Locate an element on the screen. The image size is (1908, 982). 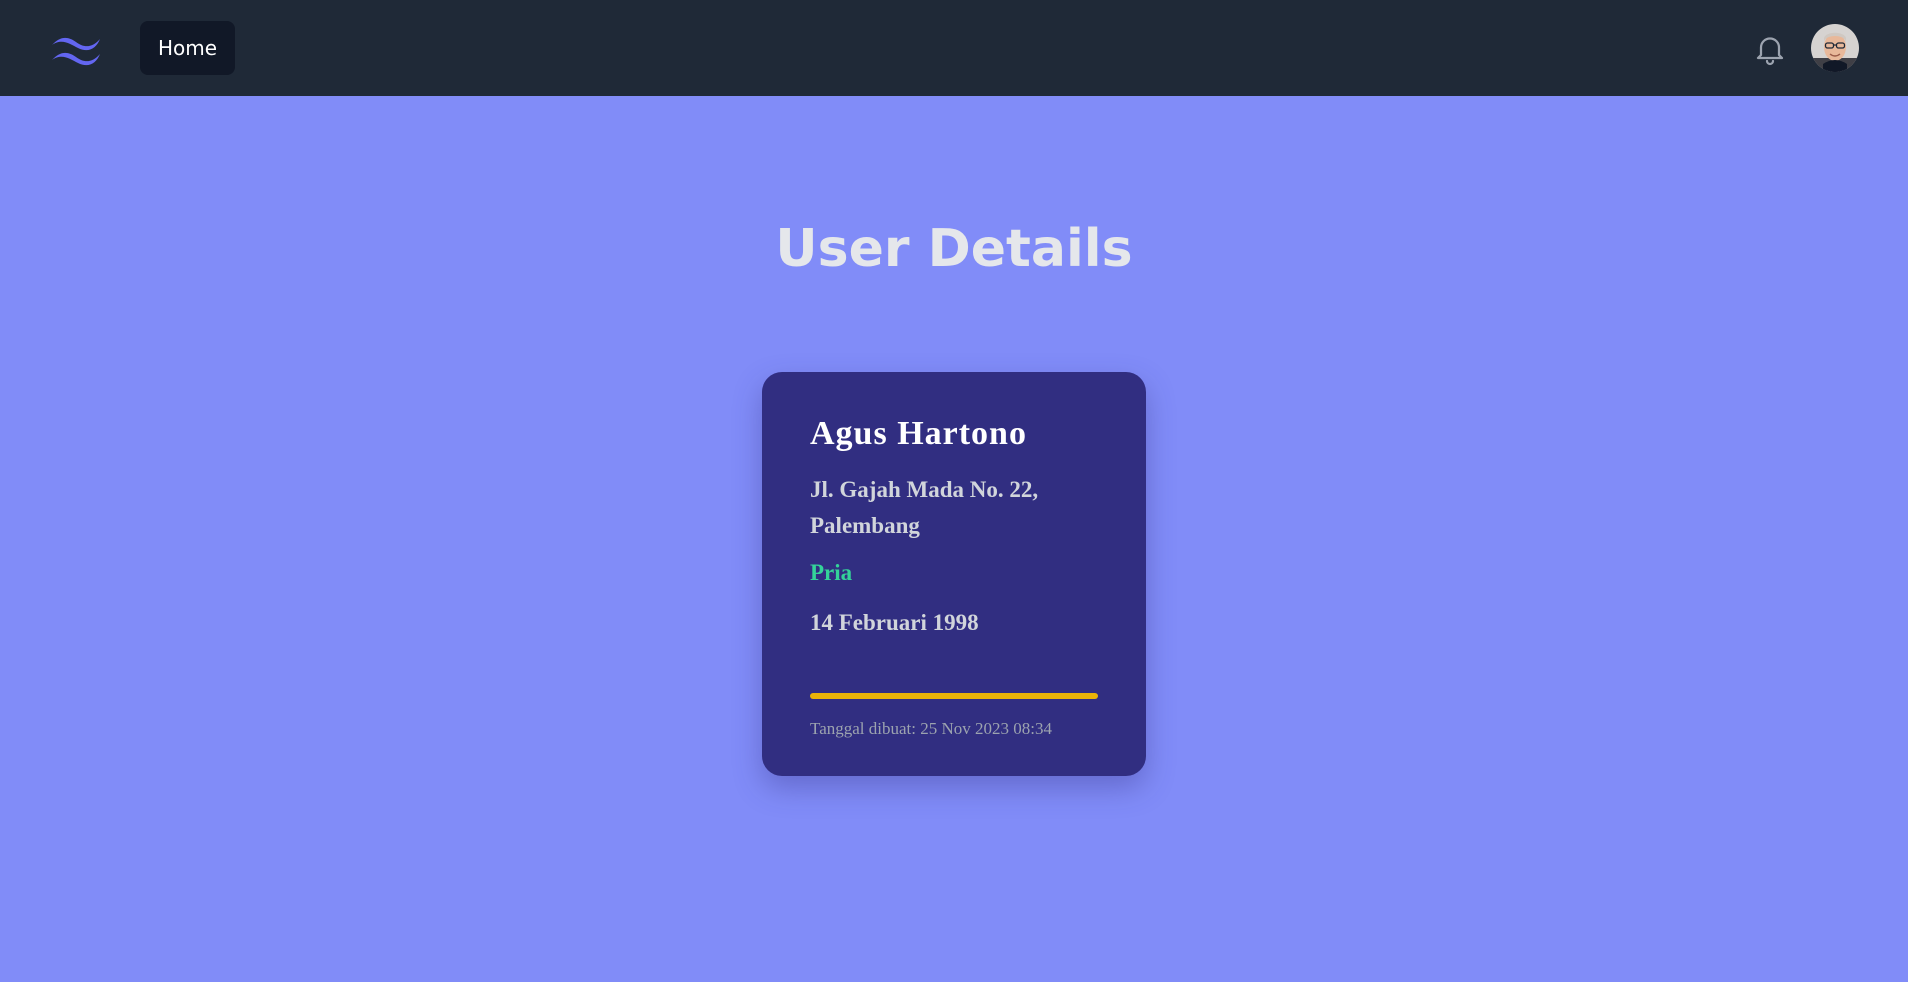
card-divider is located at coordinates (954, 696).